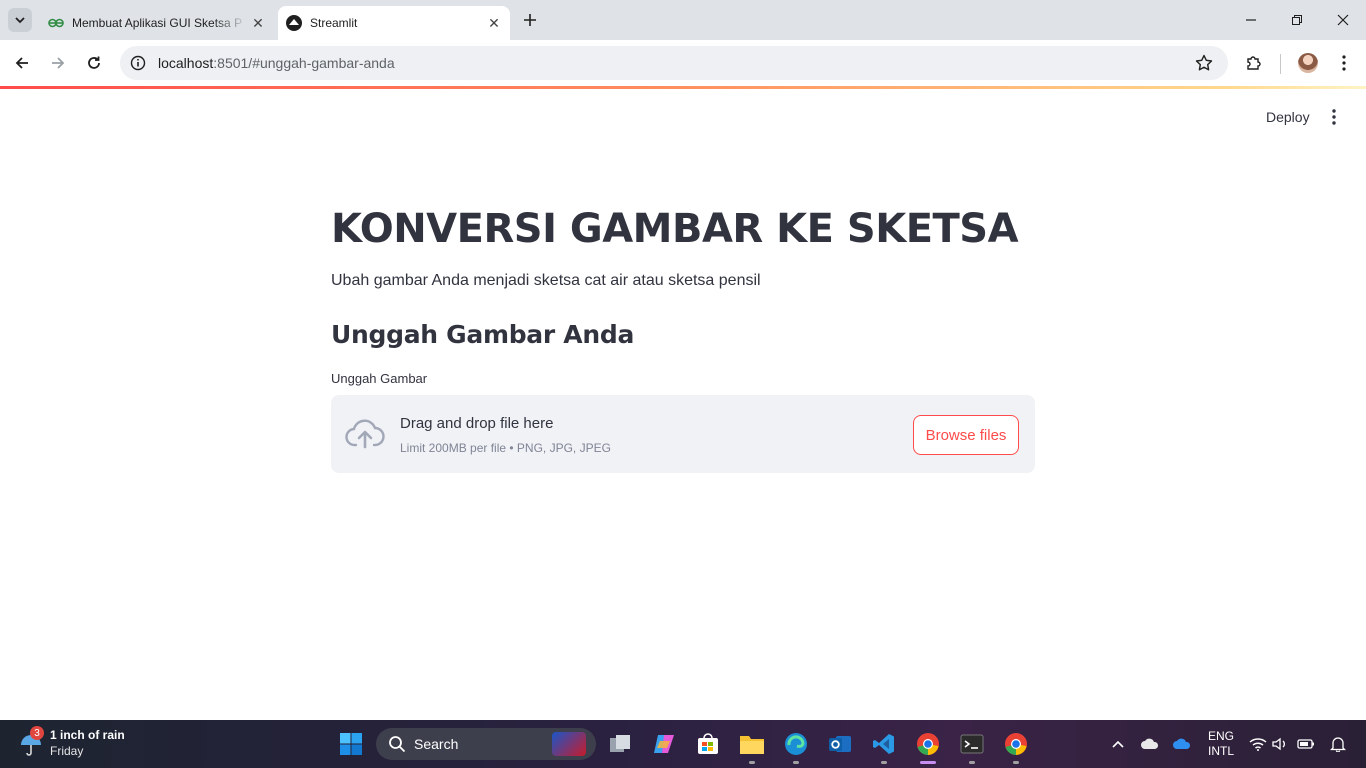 The image size is (1366, 768). I want to click on profile-button, so click(1308, 63).